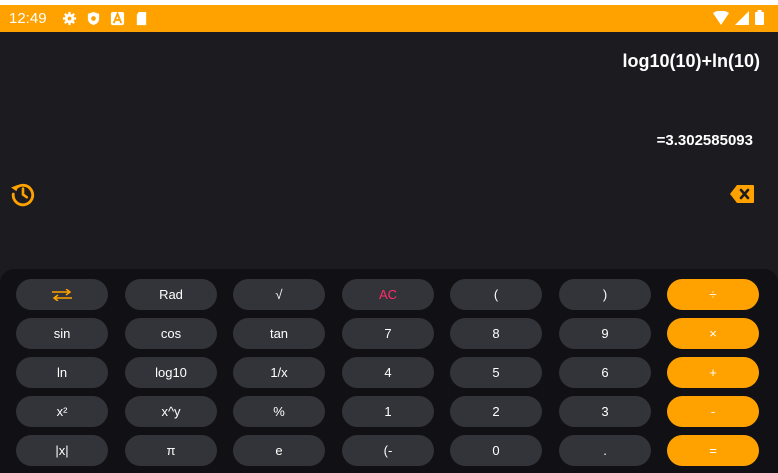  Describe the element at coordinates (496, 333) in the screenshot. I see `digit-8-button: 8` at that location.